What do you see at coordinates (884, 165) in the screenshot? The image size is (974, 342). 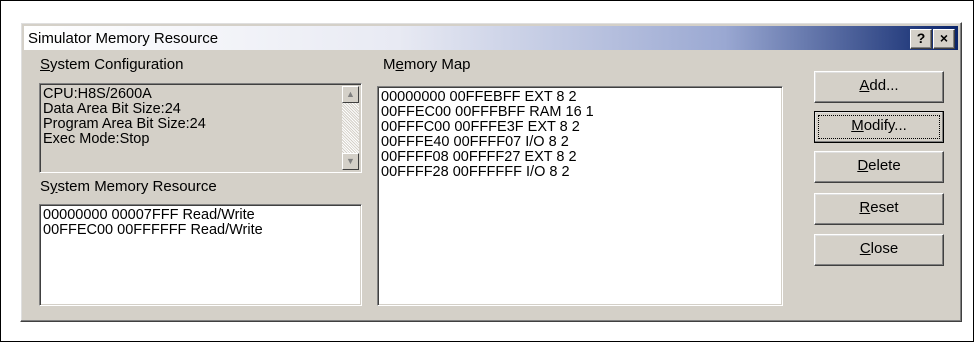 I see `delete-rest: elete` at bounding box center [884, 165].